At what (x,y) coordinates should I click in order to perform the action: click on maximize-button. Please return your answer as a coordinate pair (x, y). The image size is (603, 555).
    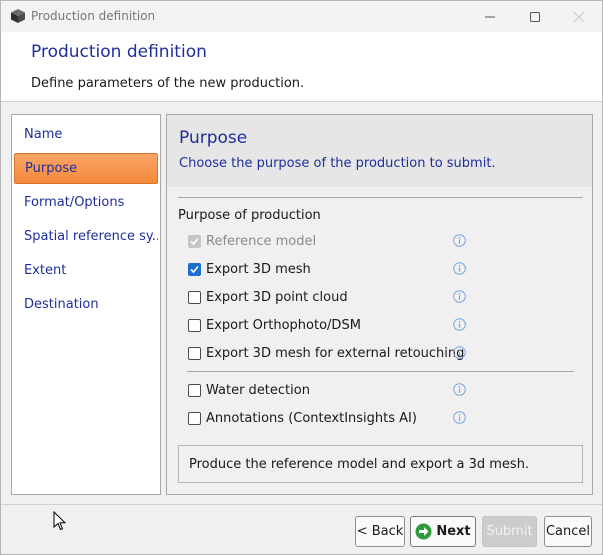
    Looking at the image, I should click on (535, 16).